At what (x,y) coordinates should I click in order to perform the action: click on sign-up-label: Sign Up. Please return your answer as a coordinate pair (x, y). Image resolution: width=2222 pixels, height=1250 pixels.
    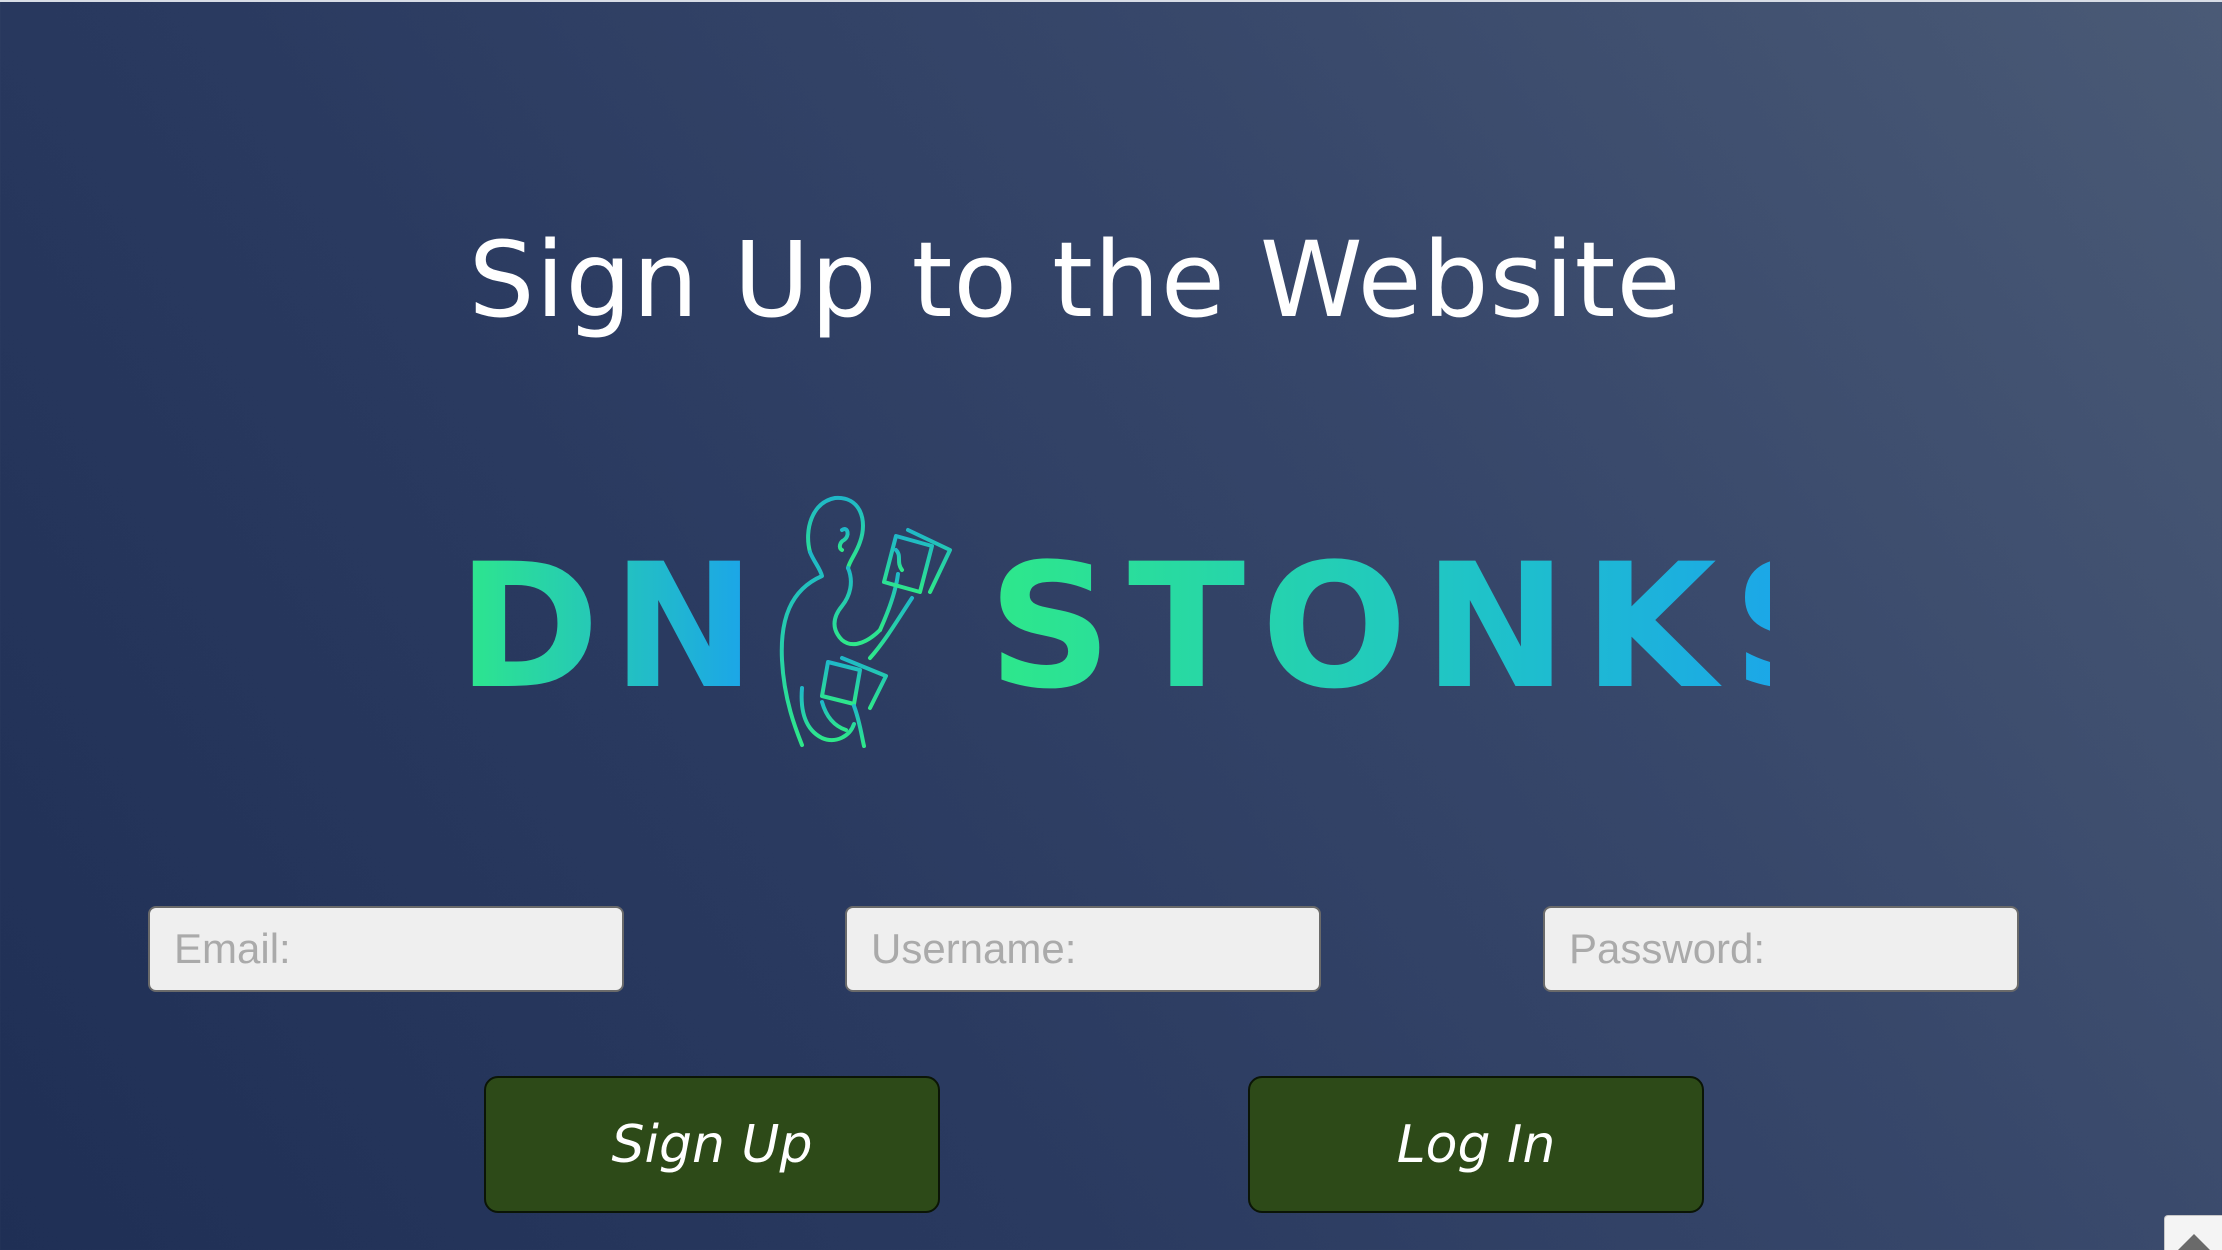
    Looking at the image, I should click on (712, 1144).